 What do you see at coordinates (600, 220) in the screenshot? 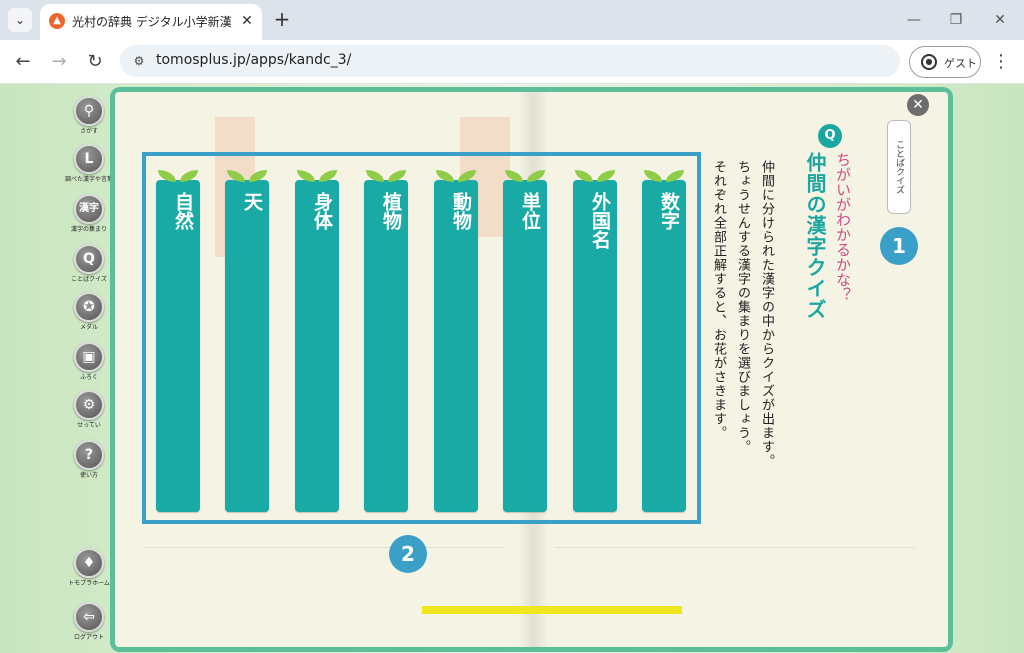
I see `category-label: 外国名` at bounding box center [600, 220].